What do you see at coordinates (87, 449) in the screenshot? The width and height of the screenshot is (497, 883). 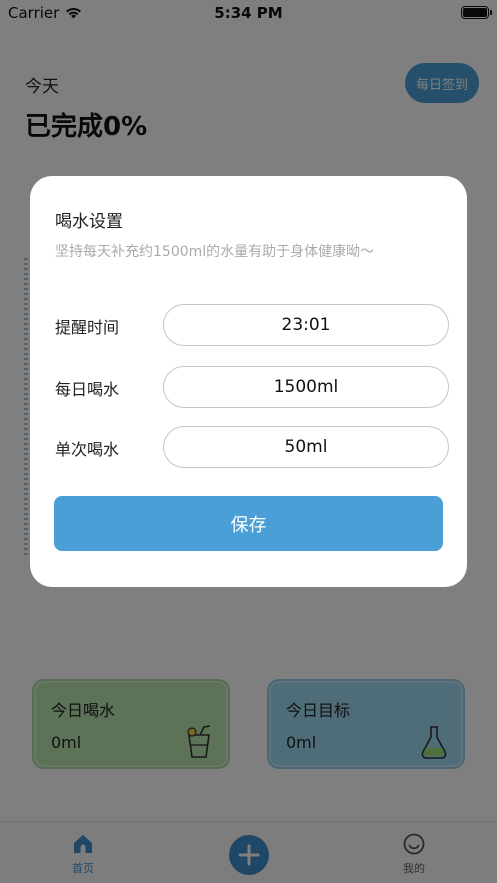 I see `single-water-label: 单次喝水` at bounding box center [87, 449].